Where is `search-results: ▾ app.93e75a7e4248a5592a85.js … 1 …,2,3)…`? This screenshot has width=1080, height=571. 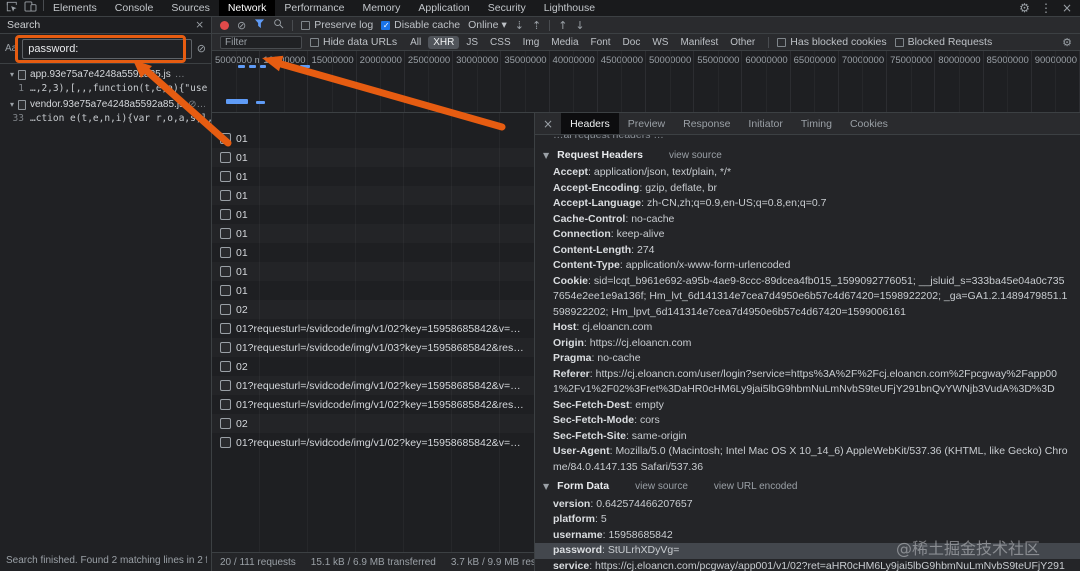
search-results: ▾ app.93e75a7e4248a5592a85.js … 1 …,2,3)… is located at coordinates (105, 95).